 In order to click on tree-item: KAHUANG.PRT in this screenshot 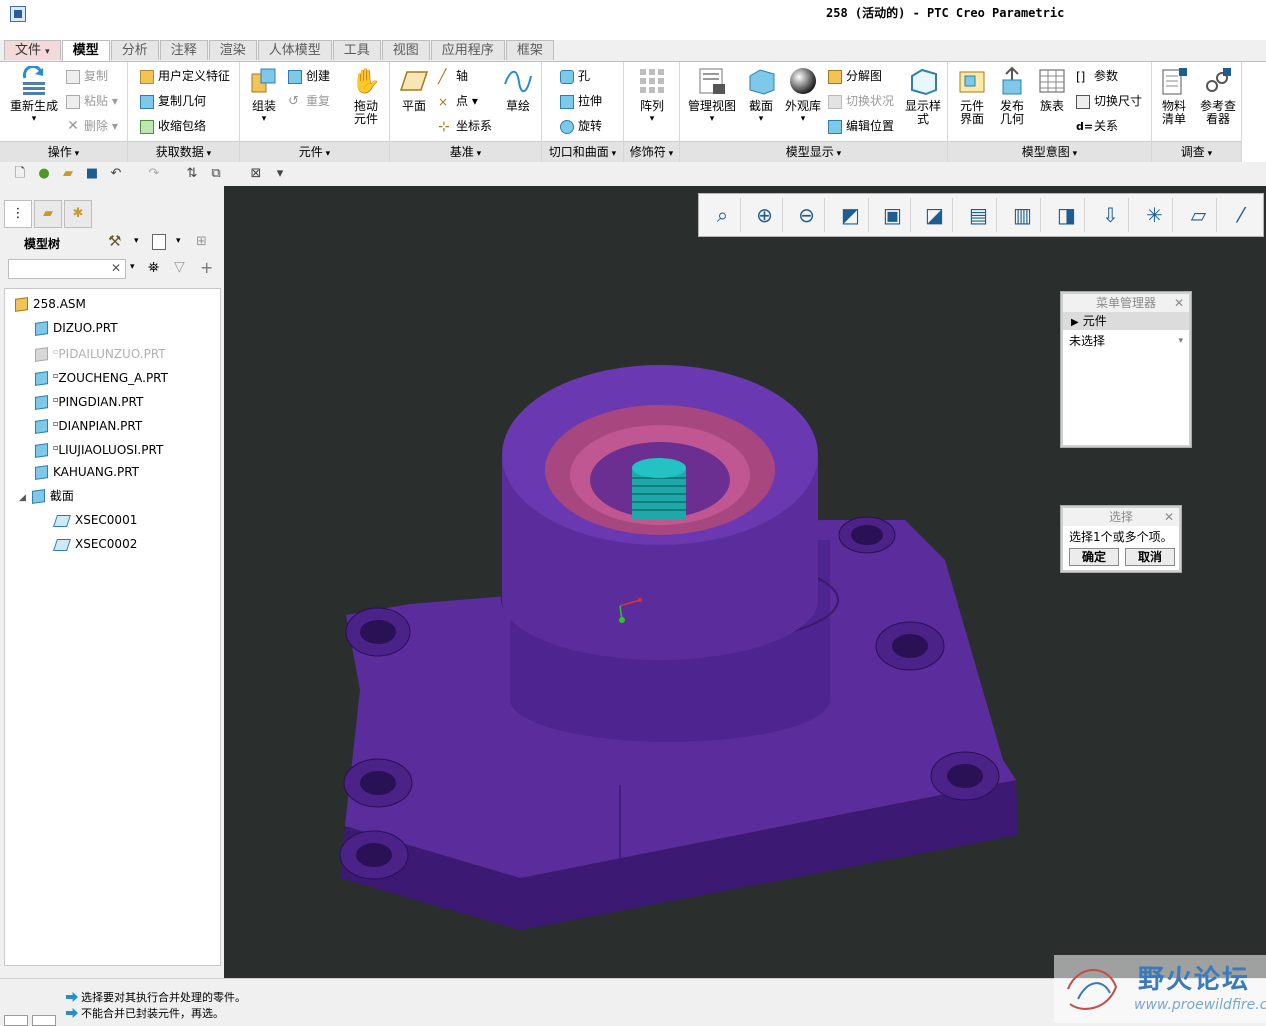, I will do `click(87, 472)`.